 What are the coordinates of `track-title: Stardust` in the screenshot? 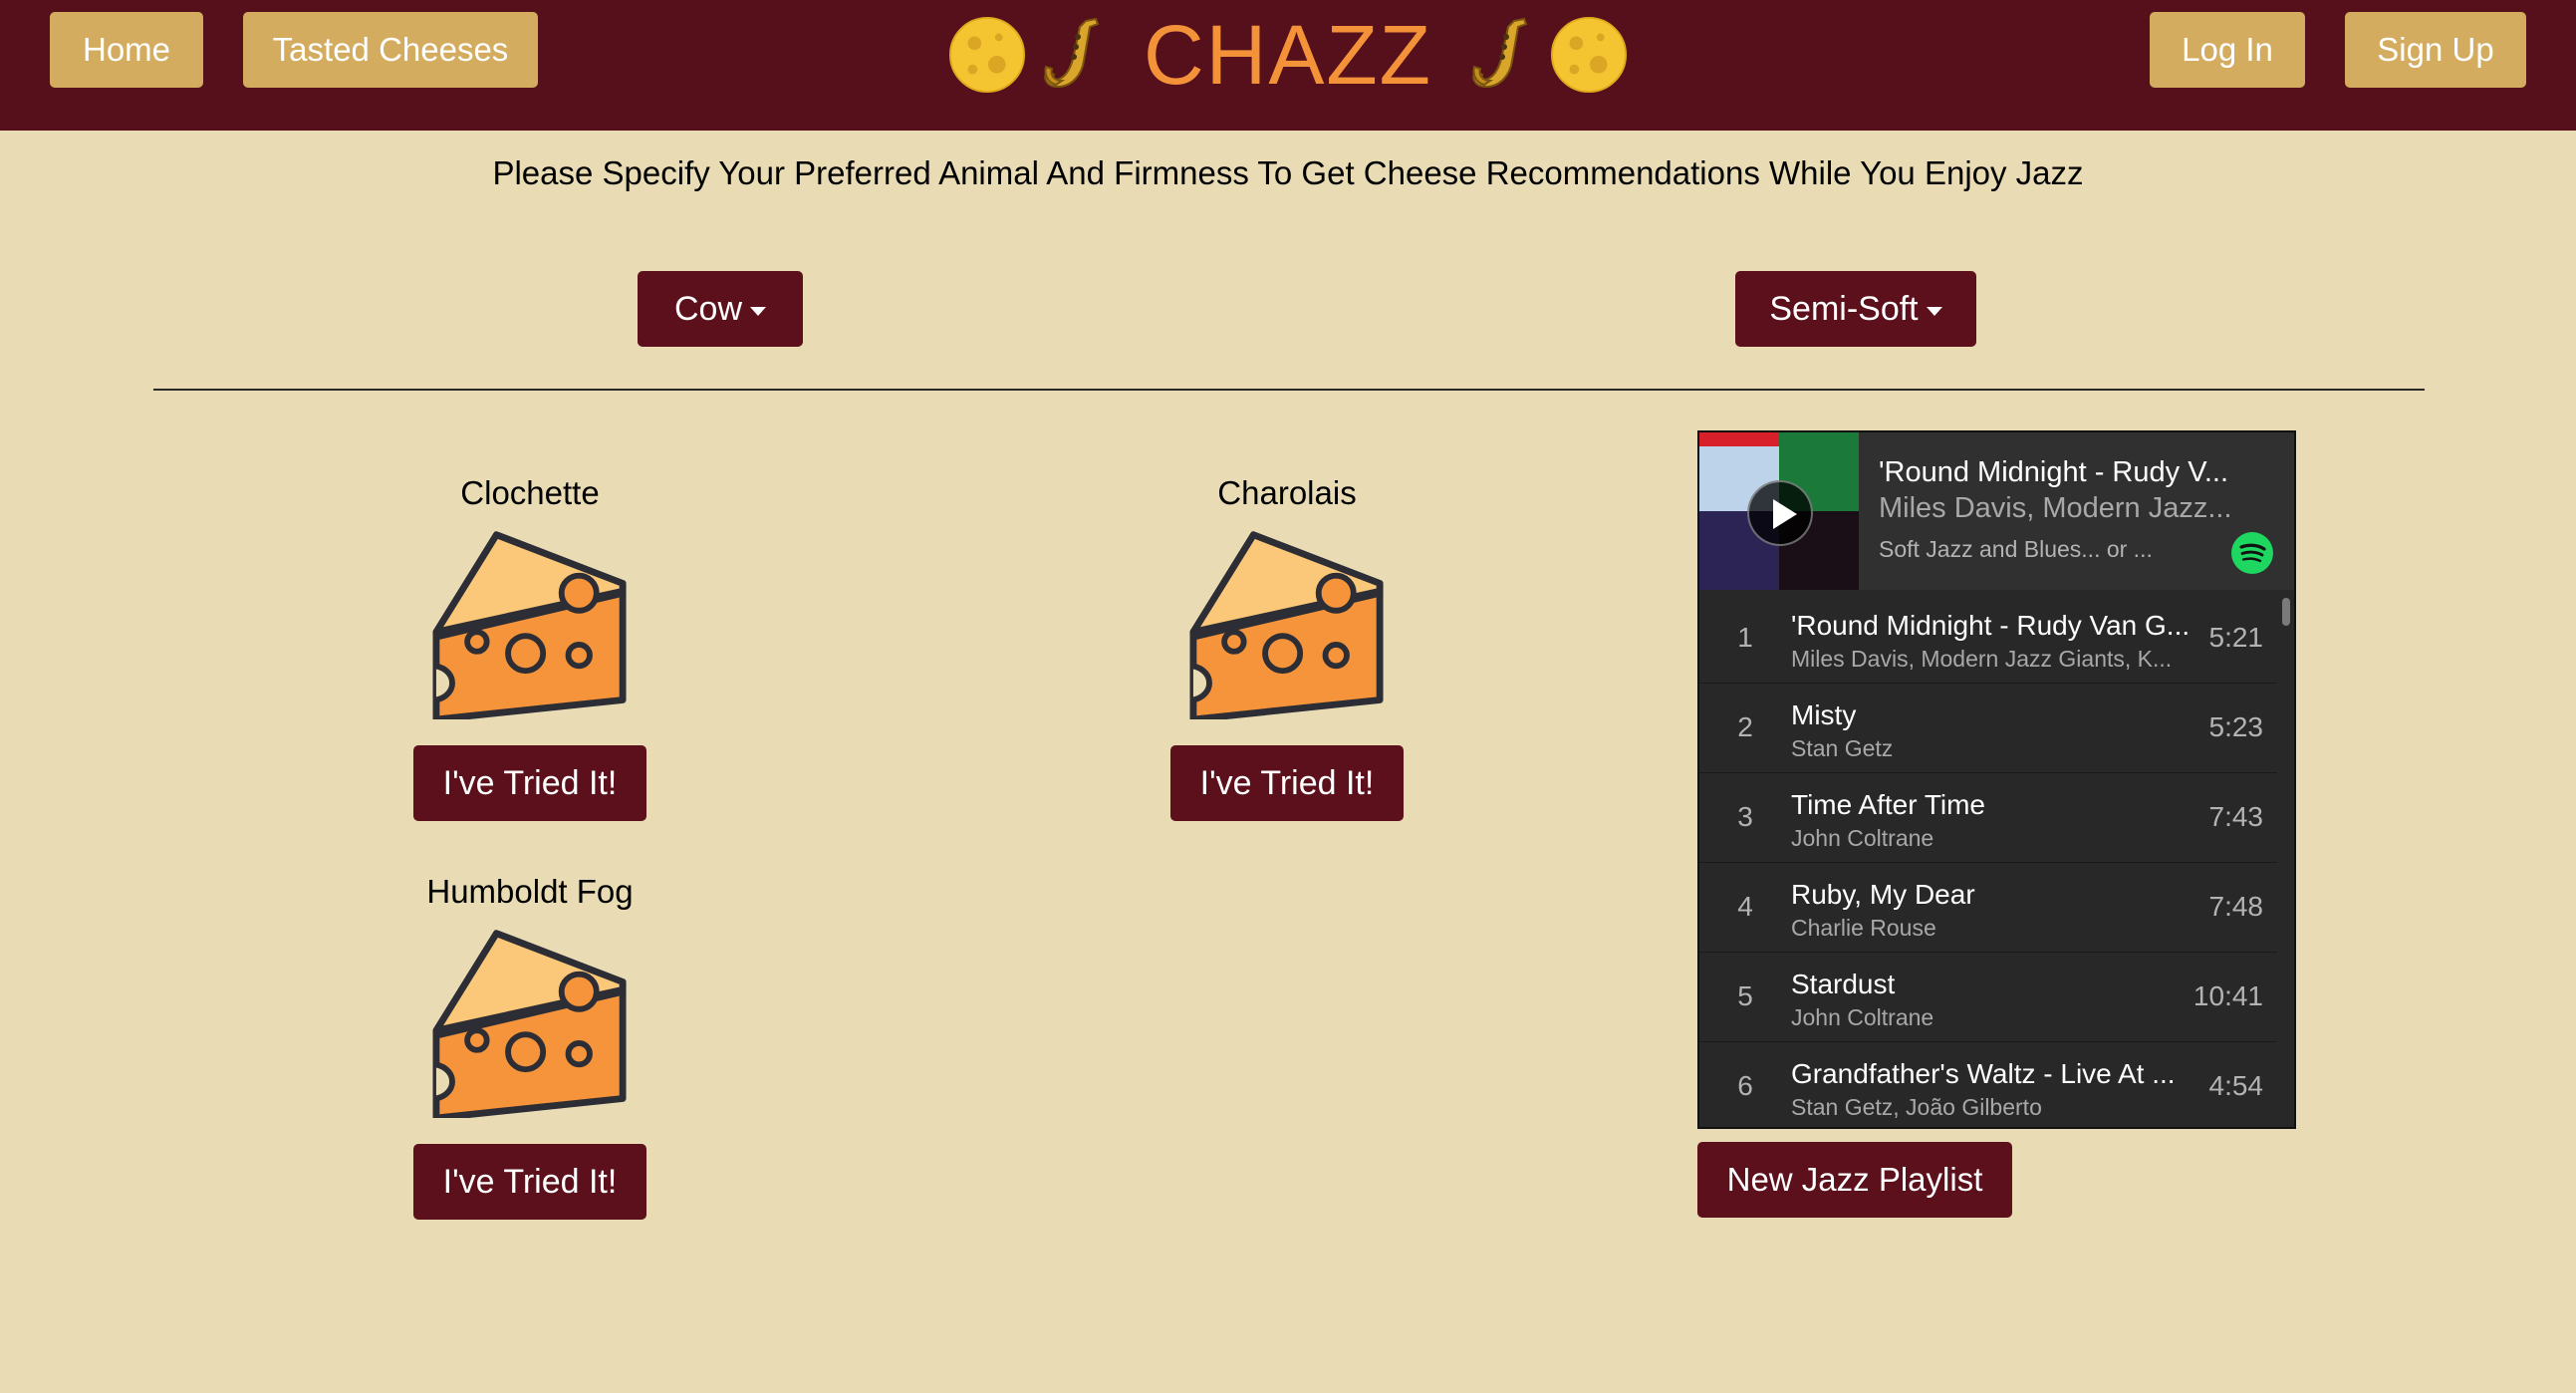 It's located at (1843, 984).